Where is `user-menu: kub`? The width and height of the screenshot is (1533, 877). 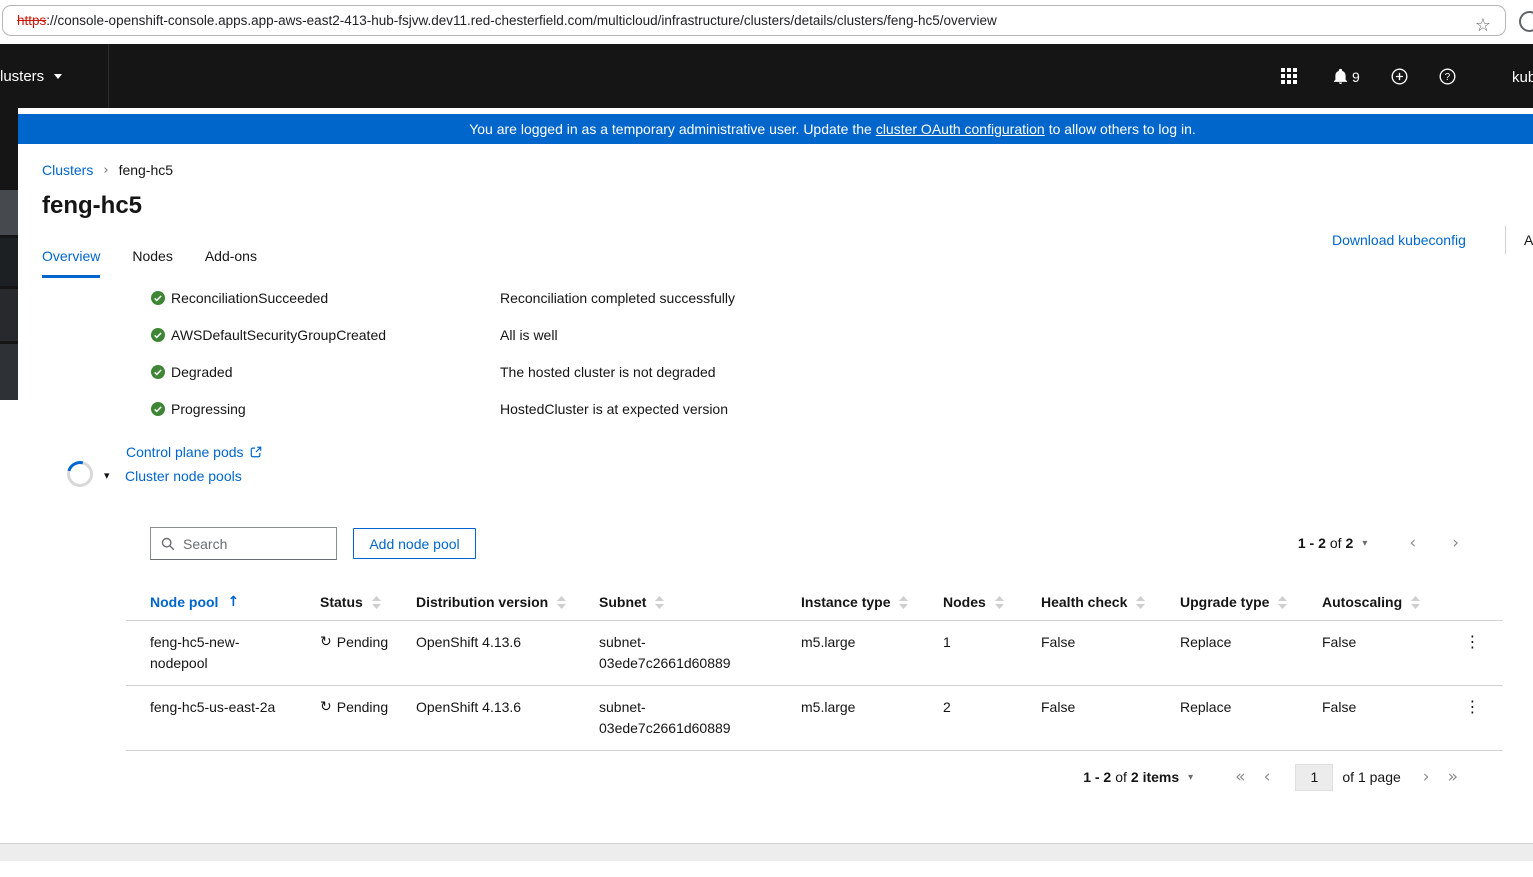 user-menu: kub is located at coordinates (1522, 77).